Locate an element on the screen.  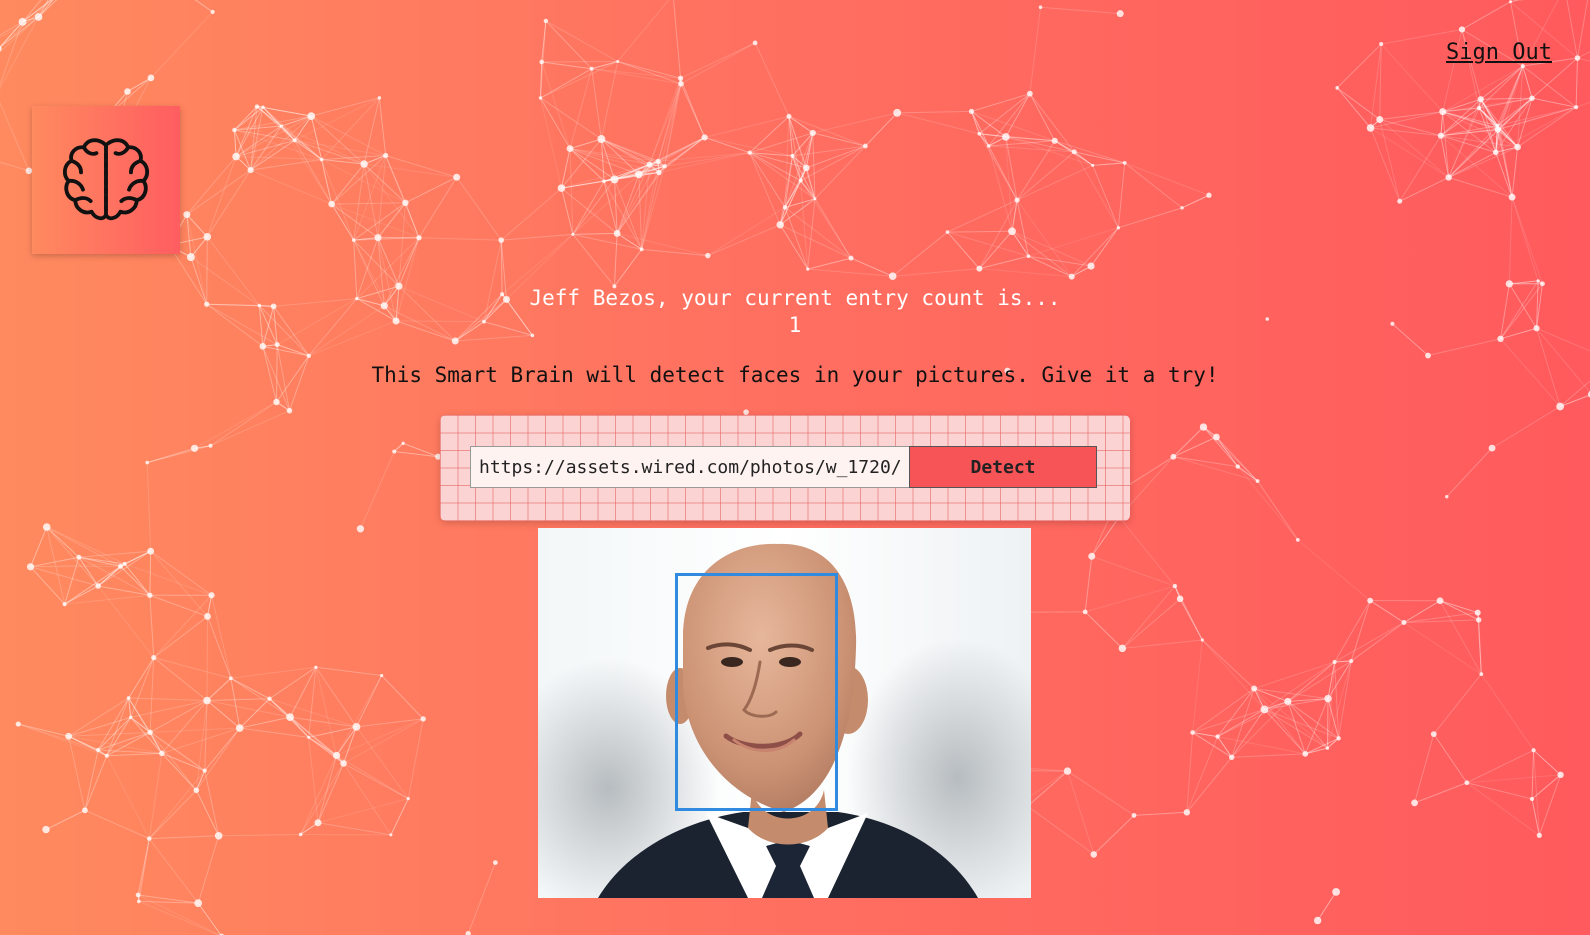
entry-count-value: 1 is located at coordinates (795, 325).